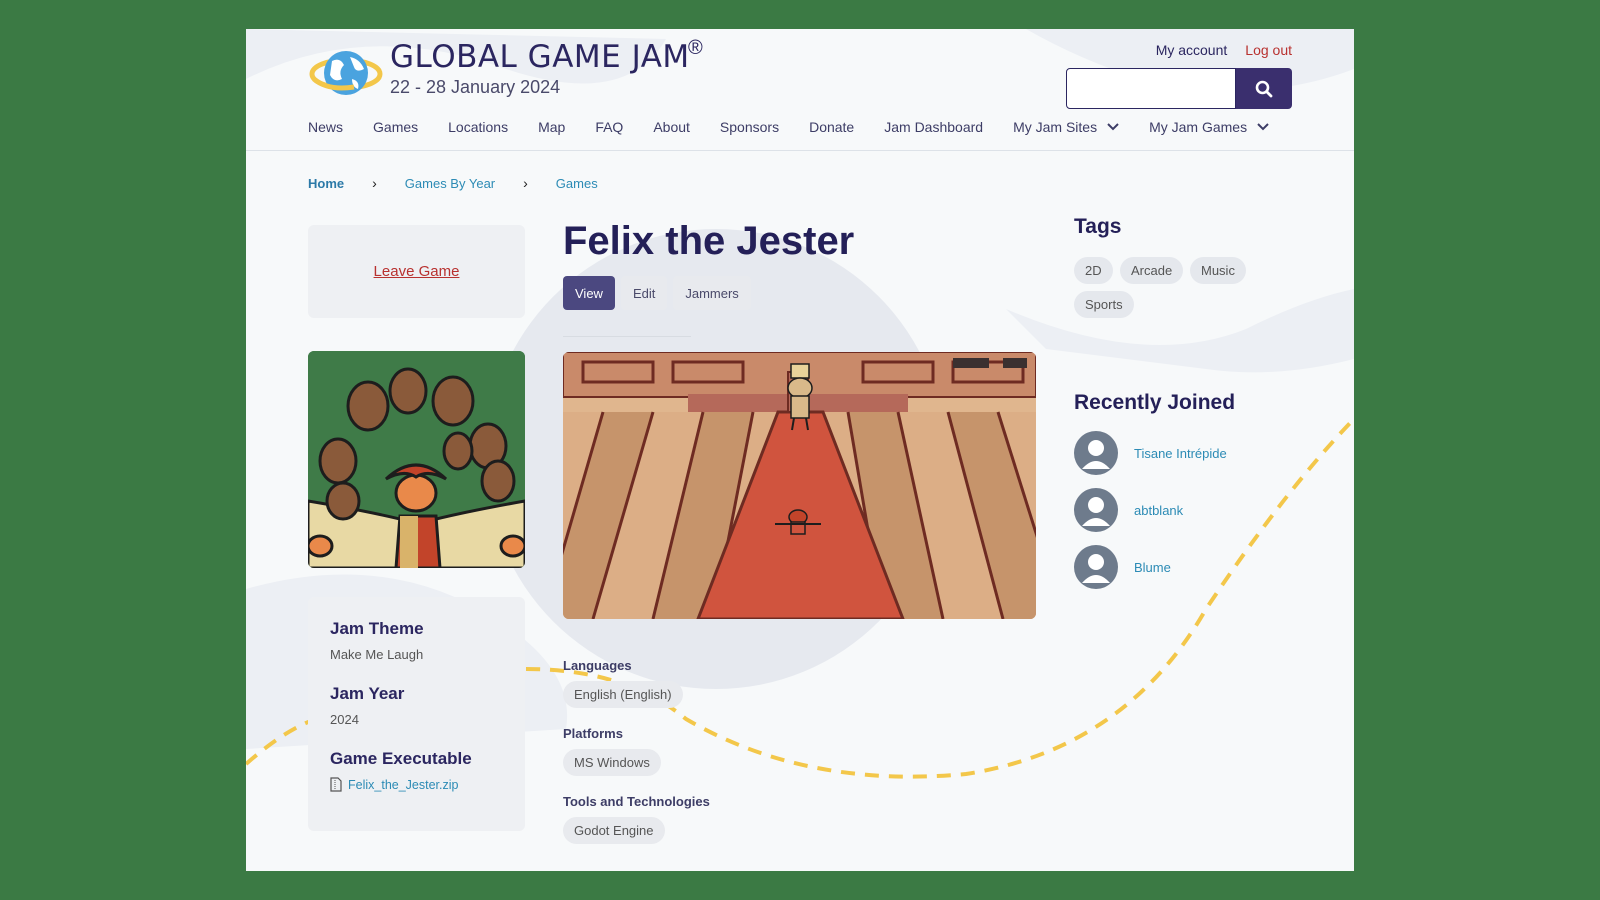 The width and height of the screenshot is (1600, 900). Describe the element at coordinates (1268, 50) in the screenshot. I see `log-out-link: Log out` at that location.